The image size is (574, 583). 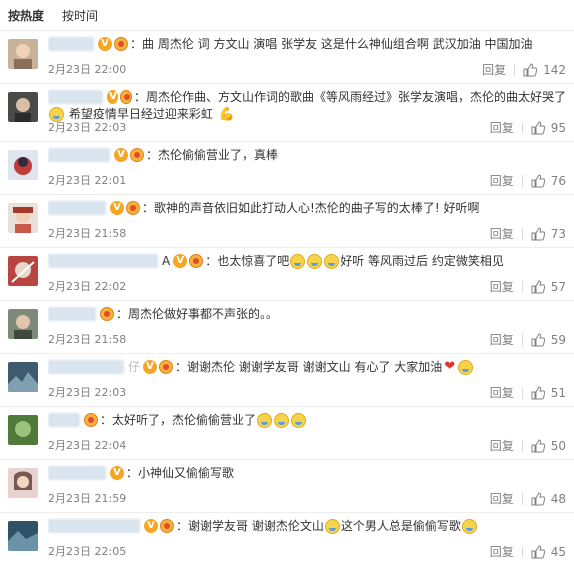 I want to click on like-button: 142, so click(x=544, y=70).